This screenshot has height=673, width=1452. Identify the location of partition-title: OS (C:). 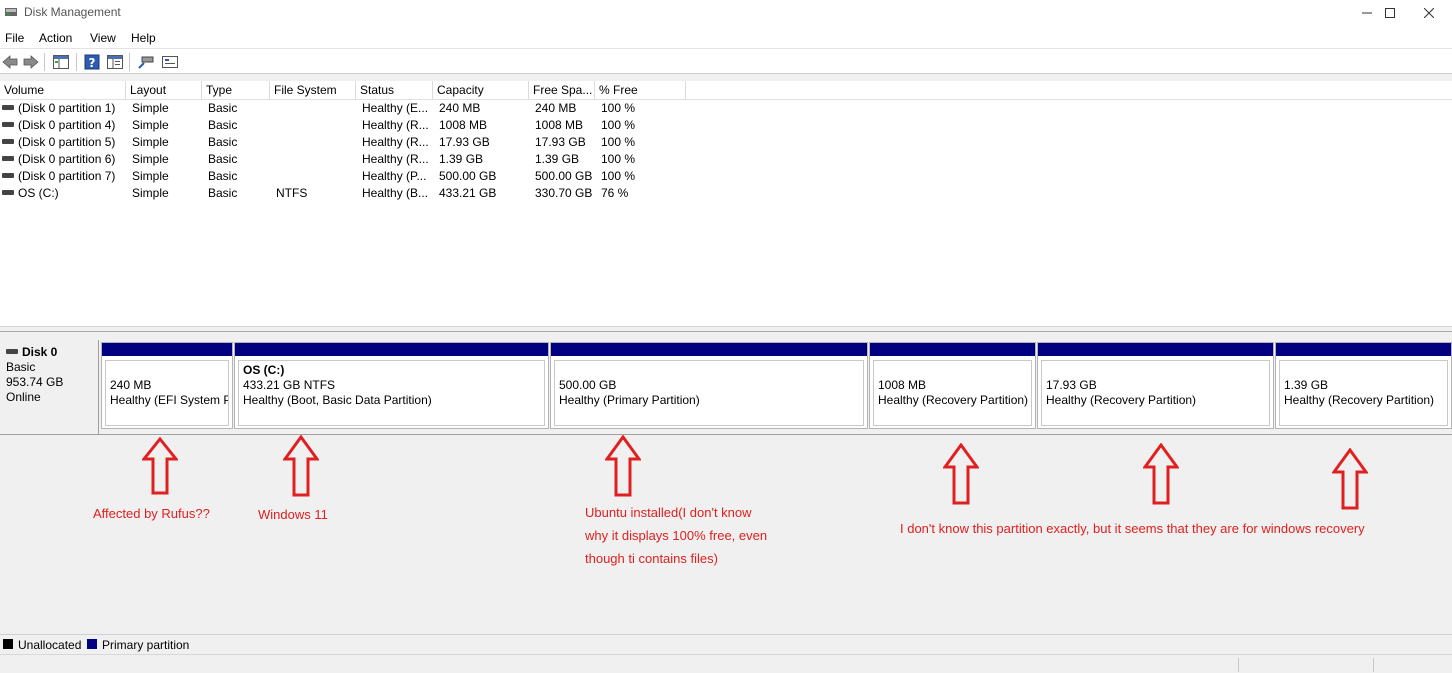
(264, 370).